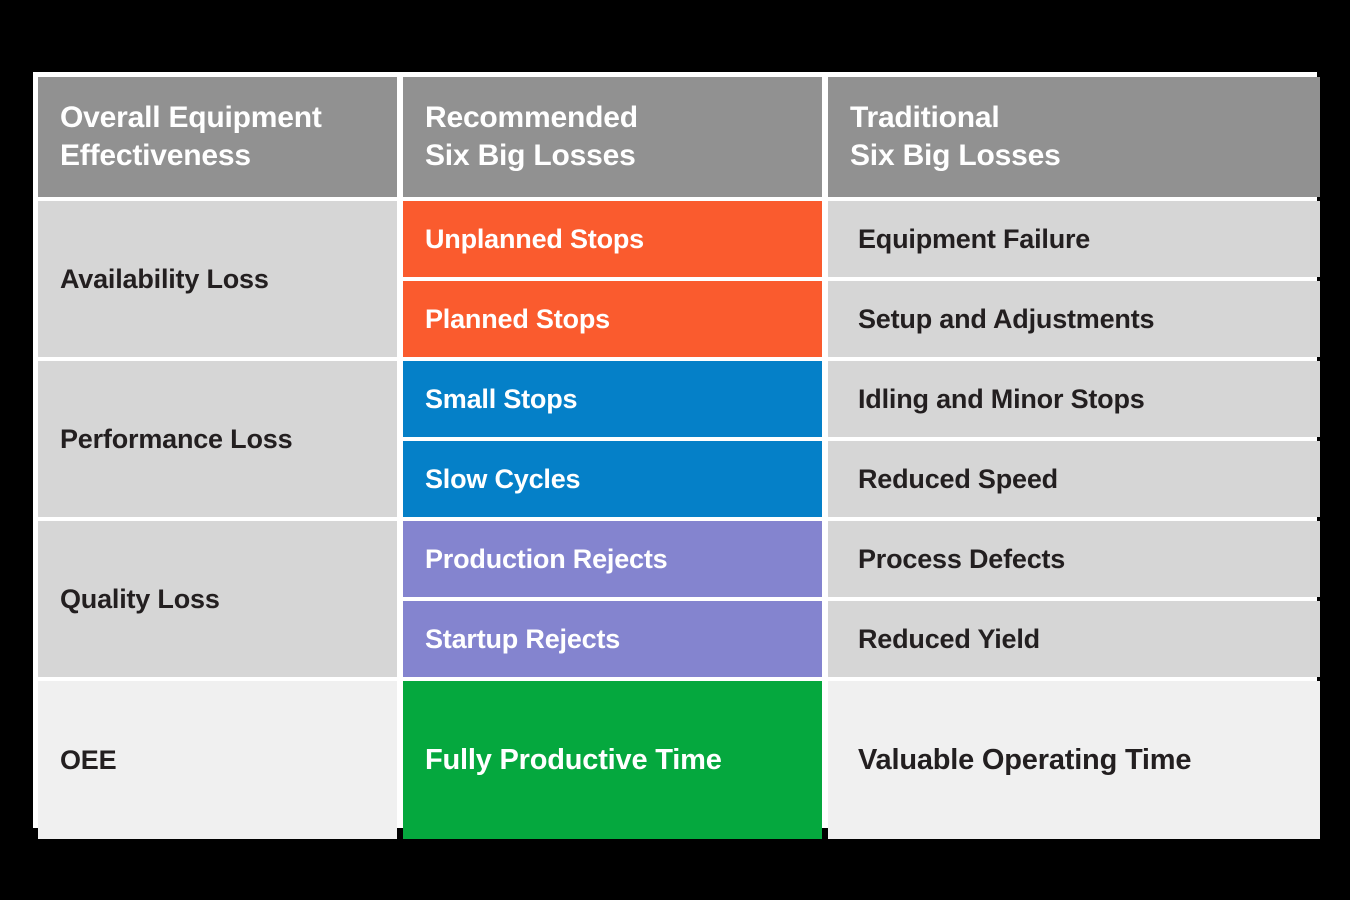  What do you see at coordinates (925, 117) in the screenshot?
I see `column-header-line1: Traditional` at bounding box center [925, 117].